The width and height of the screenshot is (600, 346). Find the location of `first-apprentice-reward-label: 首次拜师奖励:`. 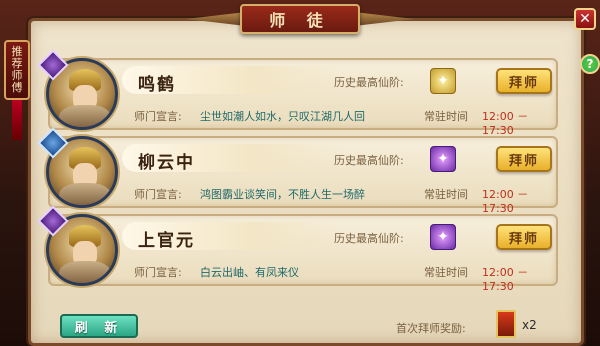

first-apprentice-reward-label: 首次拜师奖励: is located at coordinates (431, 328).